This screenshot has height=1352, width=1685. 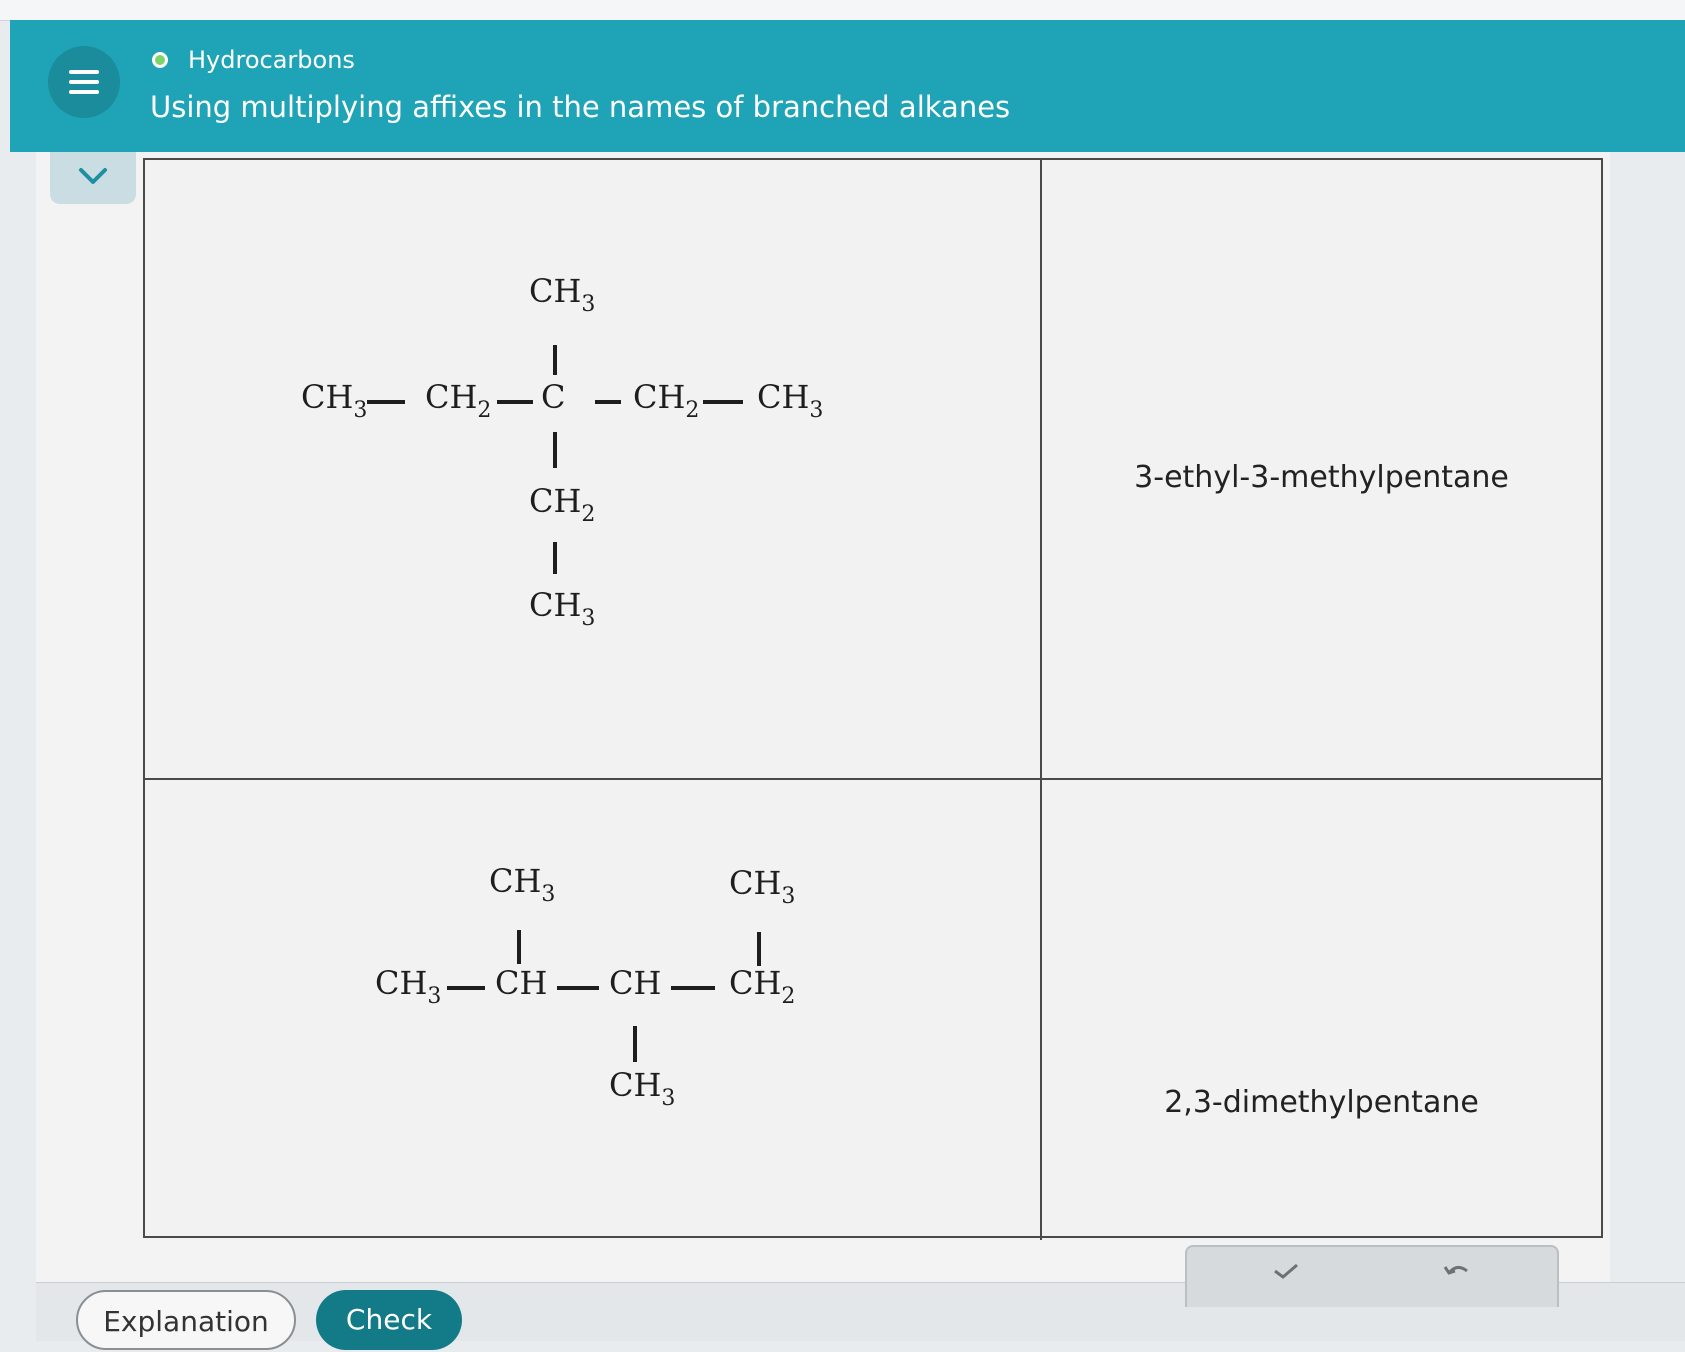 I want to click on menu-icon, so click(x=84, y=72).